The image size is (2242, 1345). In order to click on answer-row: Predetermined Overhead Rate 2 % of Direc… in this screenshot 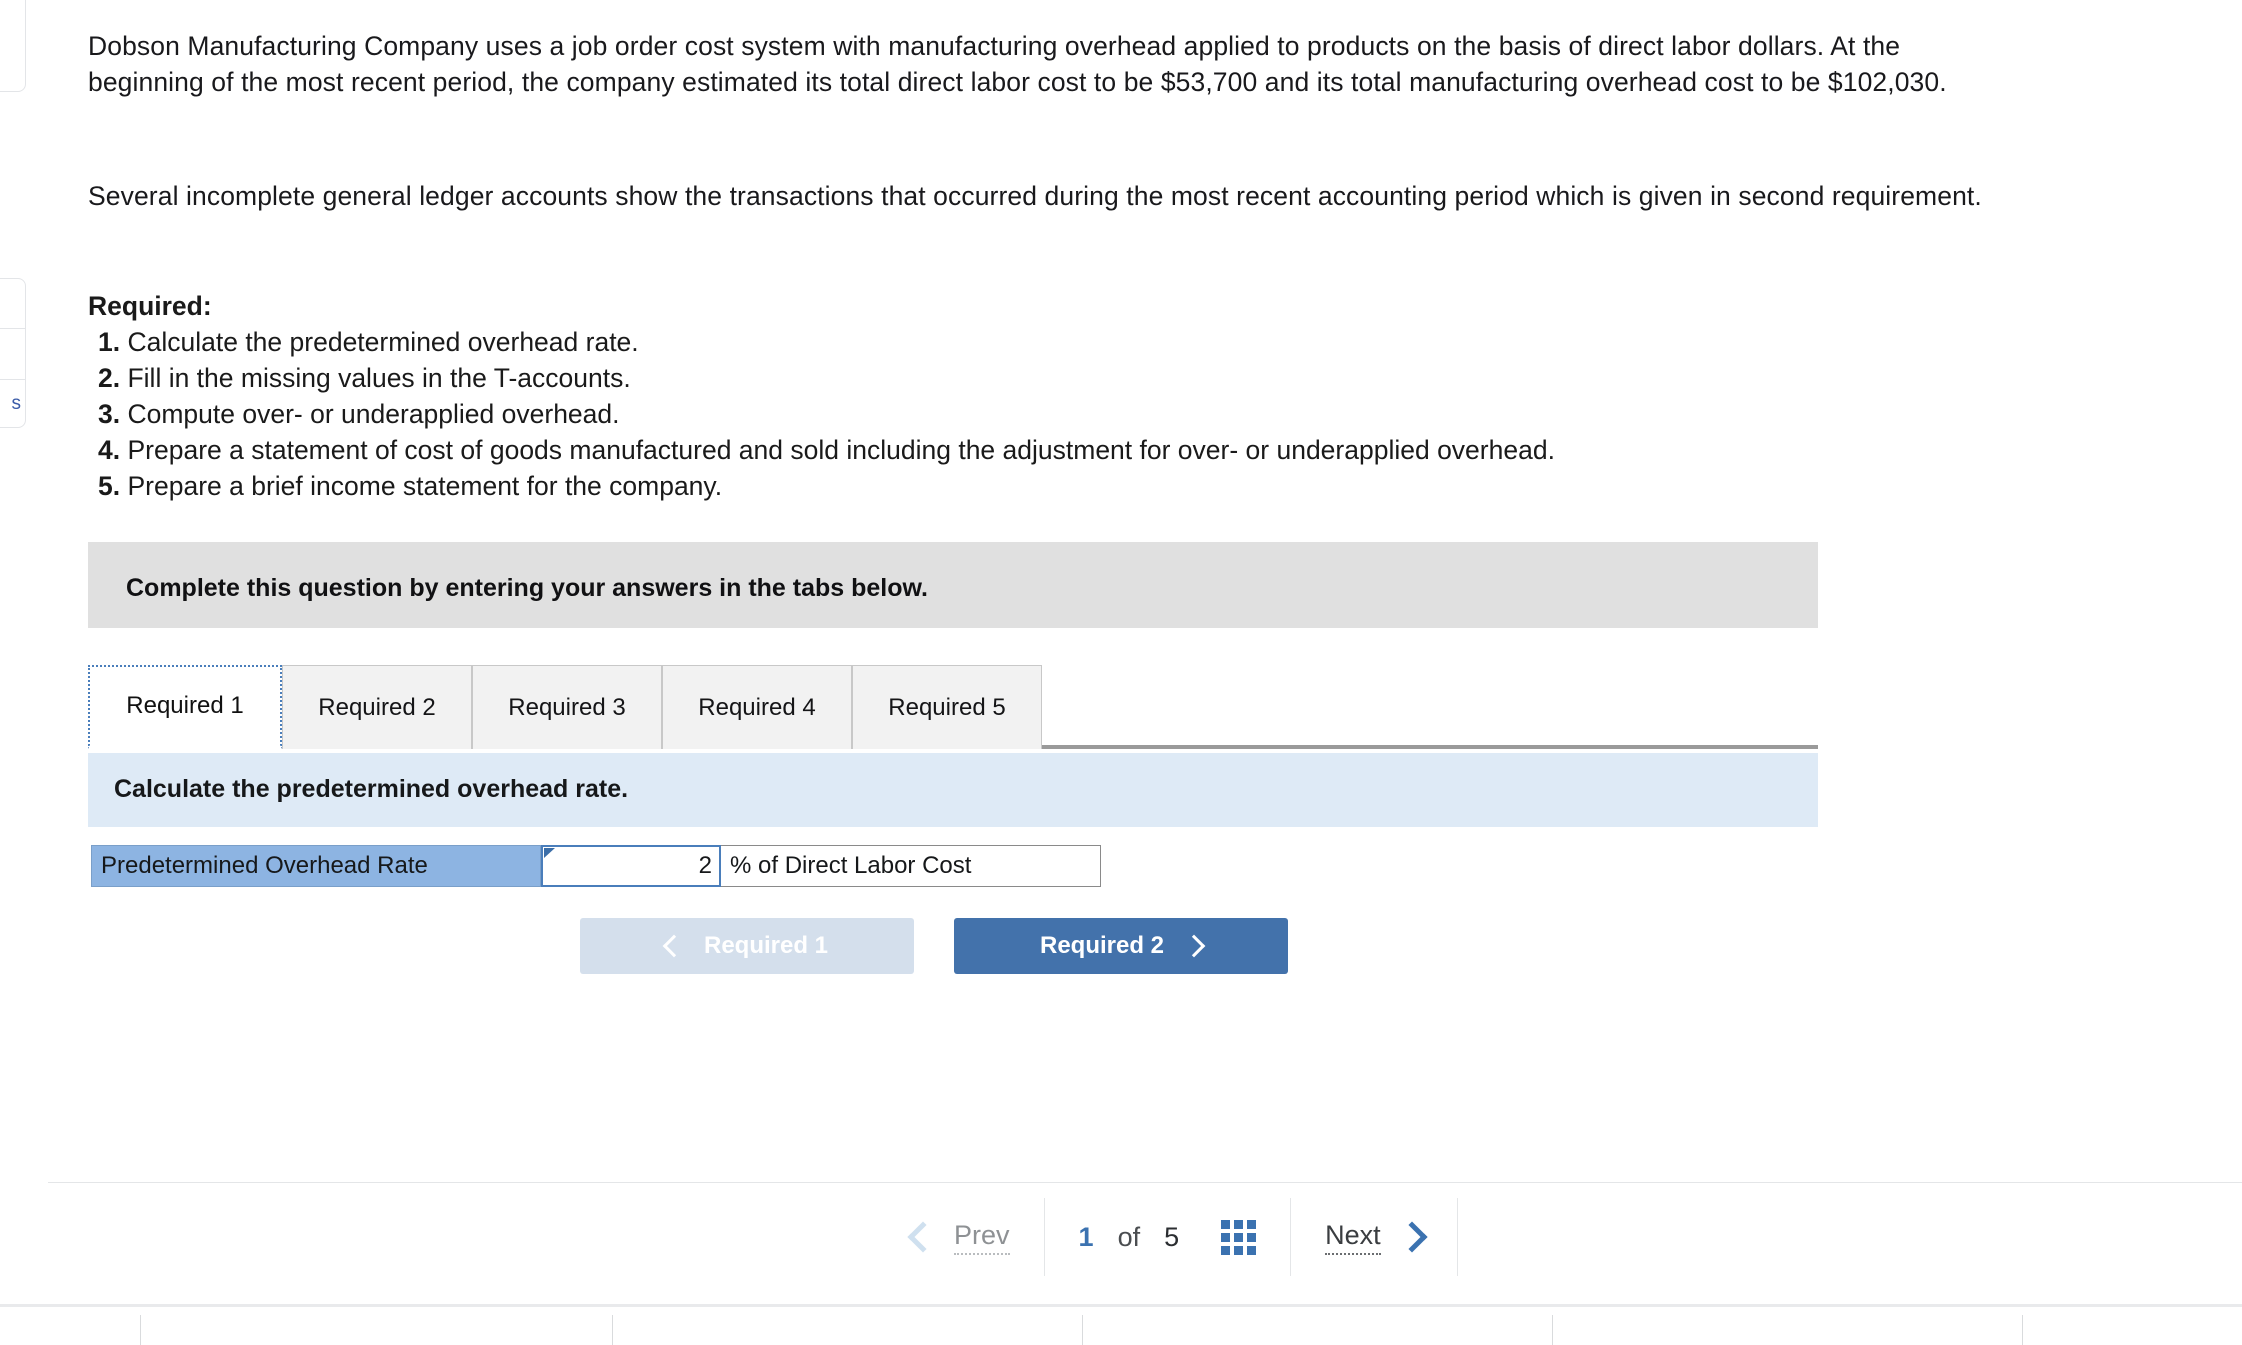, I will do `click(596, 866)`.